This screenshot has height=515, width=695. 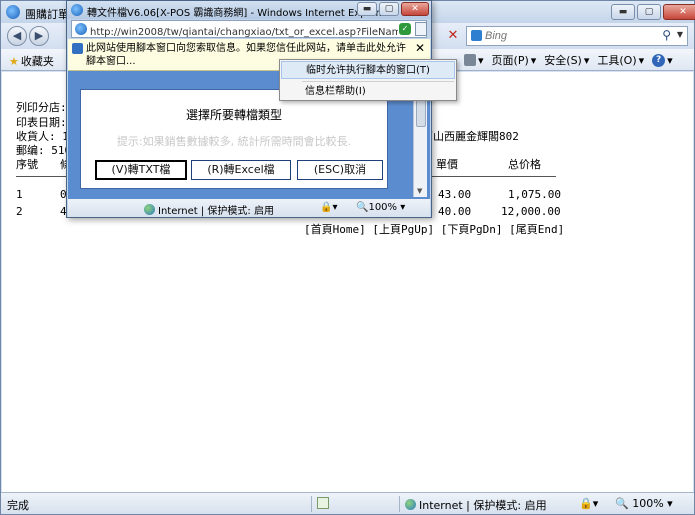 What do you see at coordinates (623, 12) in the screenshot?
I see `minimize-button: ▬` at bounding box center [623, 12].